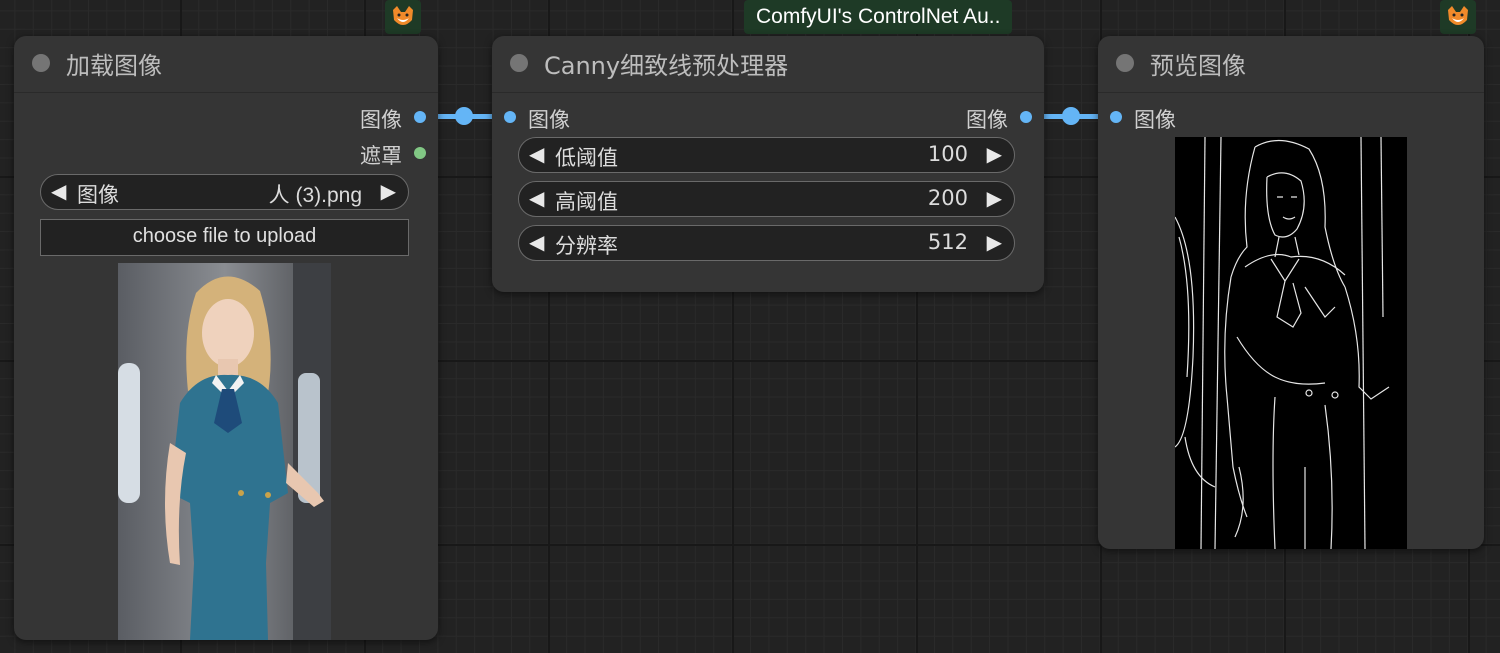 Image resolution: width=1500 pixels, height=653 pixels. Describe the element at coordinates (224, 451) in the screenshot. I see `photo-preview` at that location.